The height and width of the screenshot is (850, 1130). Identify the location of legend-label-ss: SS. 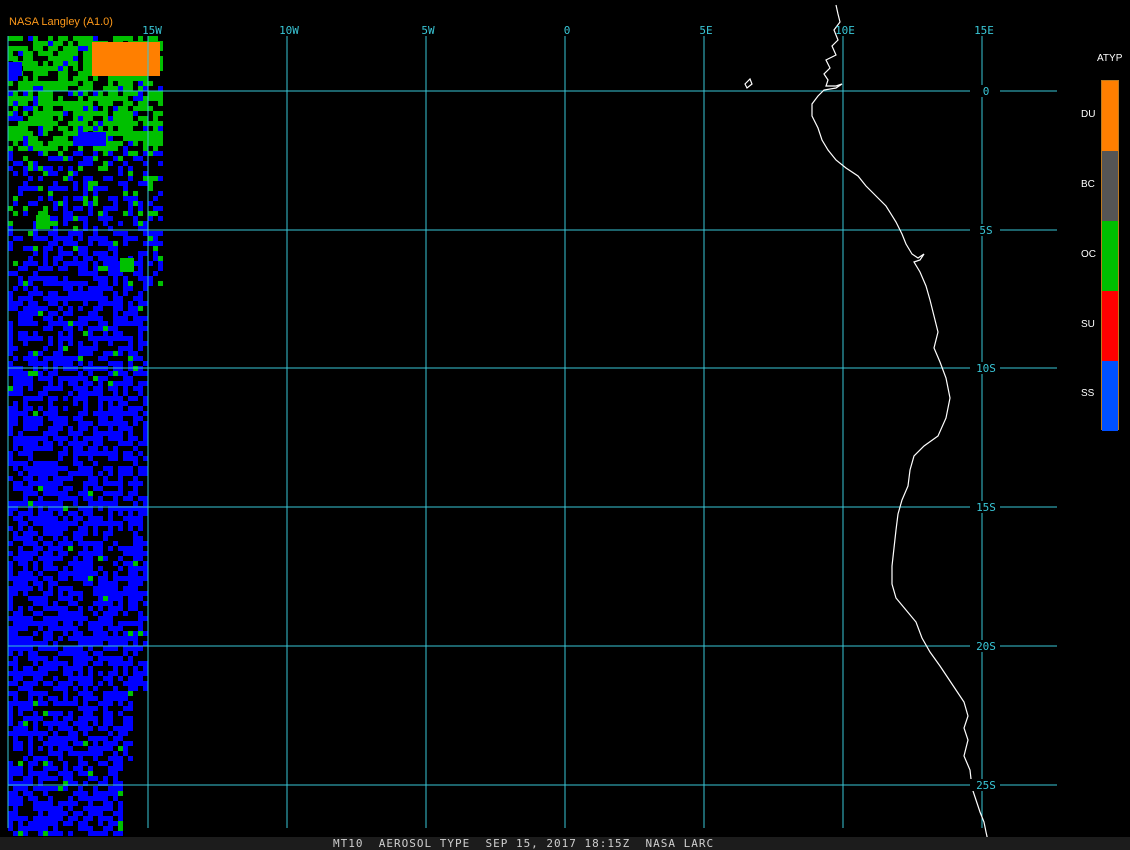
(1088, 393).